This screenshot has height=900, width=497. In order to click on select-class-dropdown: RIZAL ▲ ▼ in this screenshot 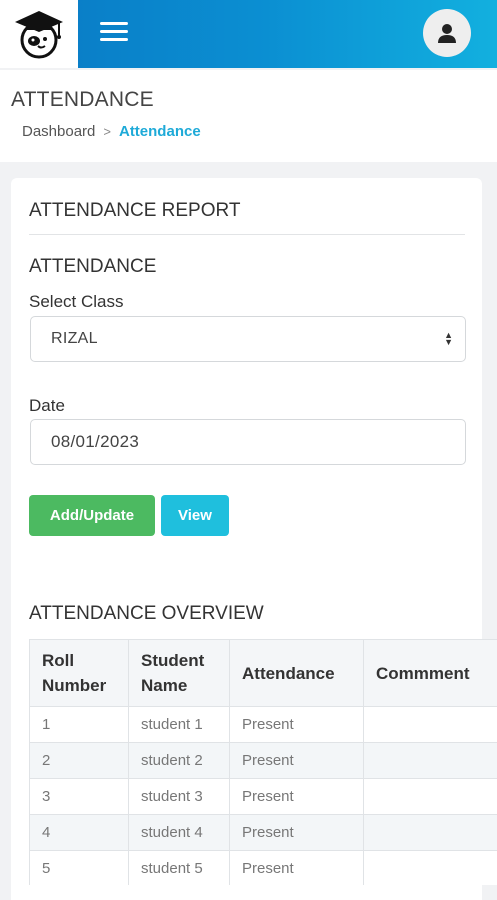, I will do `click(248, 339)`.